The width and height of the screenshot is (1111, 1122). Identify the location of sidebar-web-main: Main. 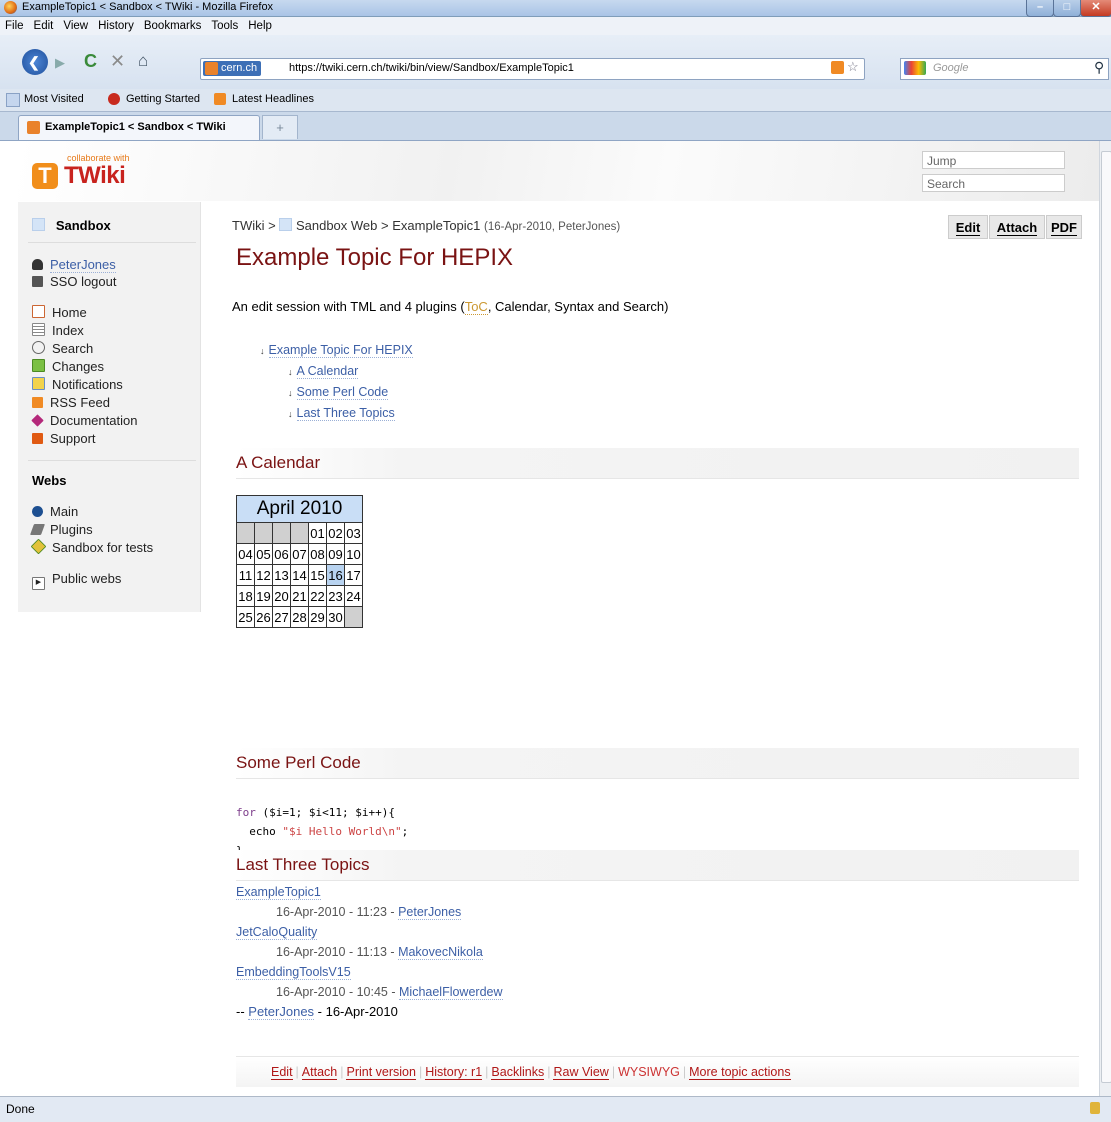
(55, 512).